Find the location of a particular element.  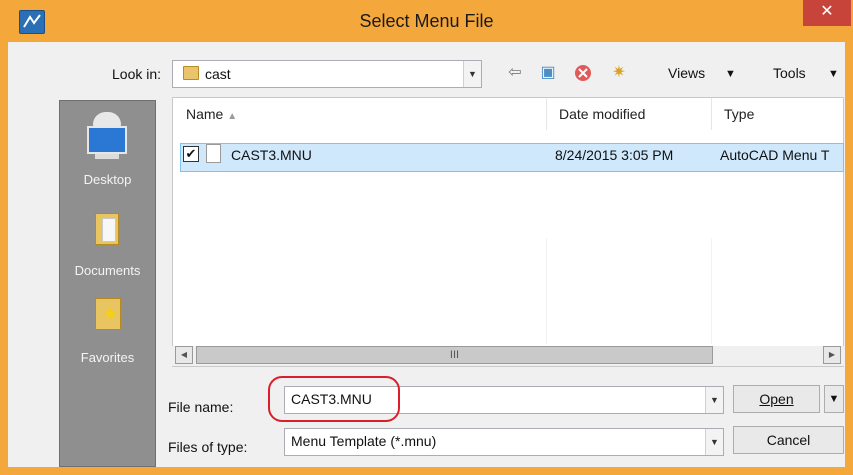

up-folder-icon: ▣ is located at coordinates (548, 73).